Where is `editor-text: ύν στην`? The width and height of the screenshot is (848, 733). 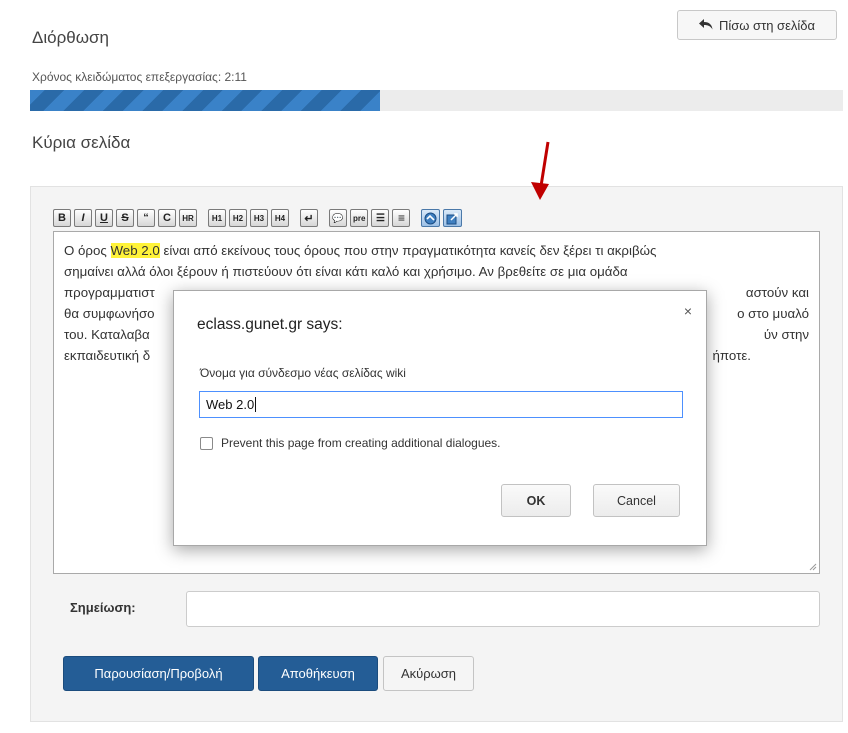
editor-text: ύν στην is located at coordinates (786, 334).